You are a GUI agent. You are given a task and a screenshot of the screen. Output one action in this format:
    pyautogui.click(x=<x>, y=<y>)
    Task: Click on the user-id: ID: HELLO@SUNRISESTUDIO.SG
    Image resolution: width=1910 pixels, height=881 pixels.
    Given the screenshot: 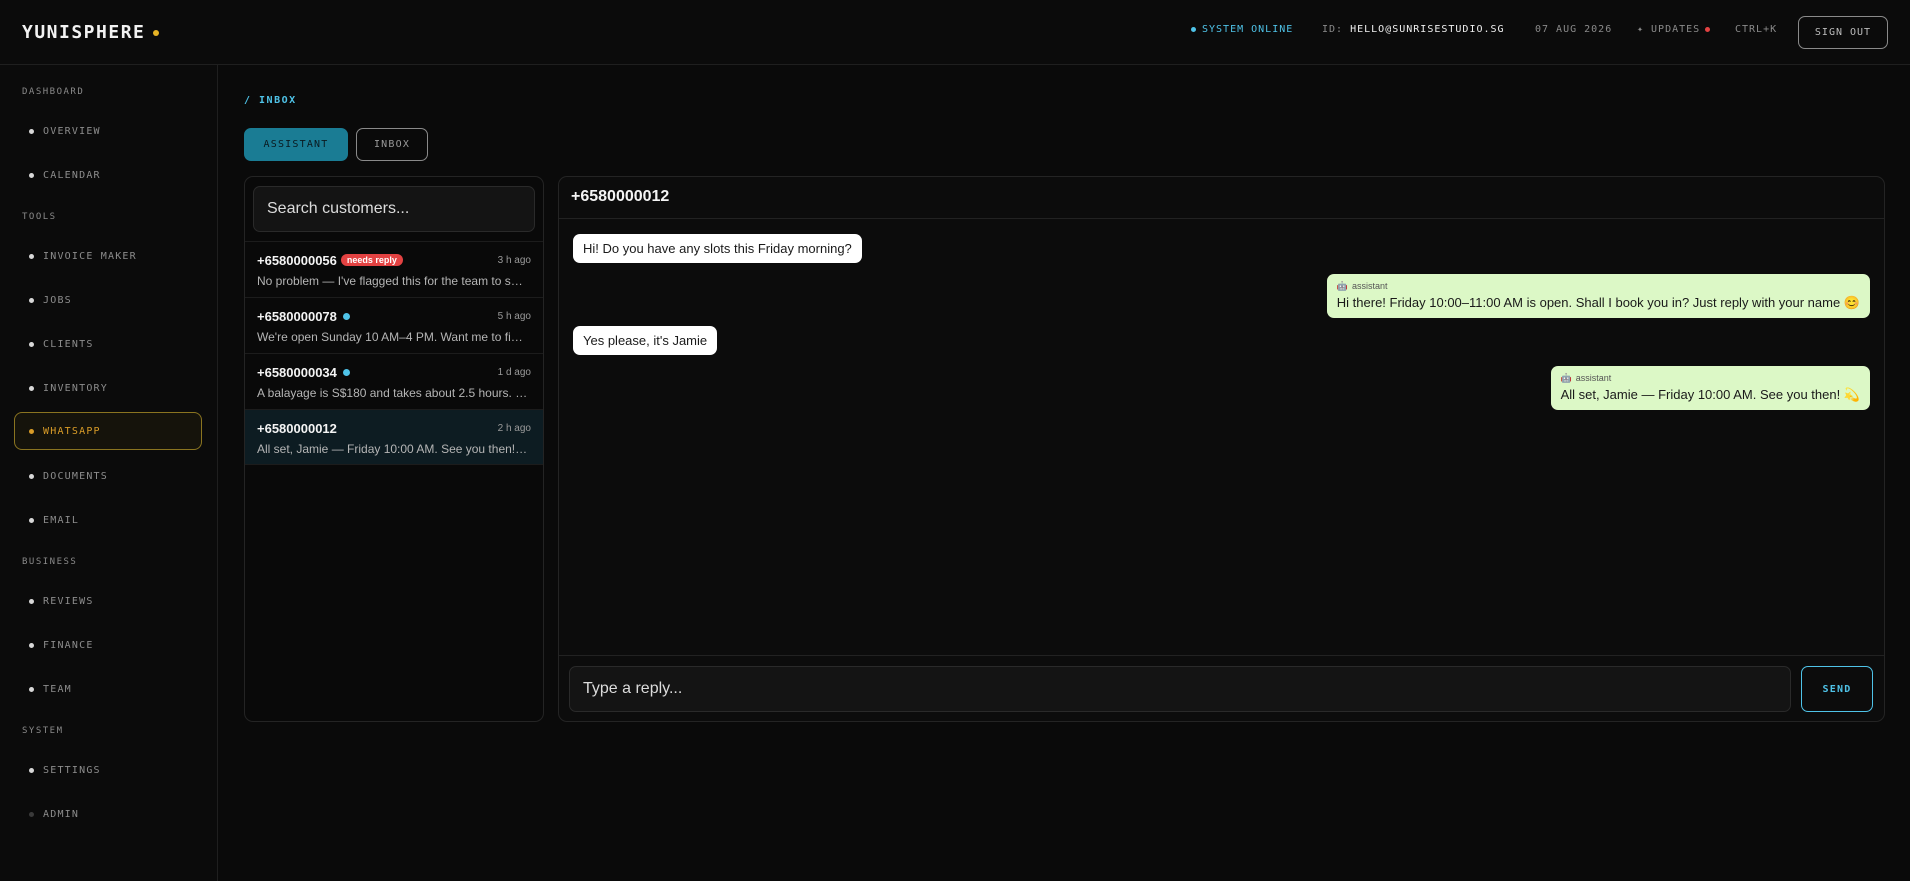 What is the action you would take?
    pyautogui.click(x=1413, y=29)
    